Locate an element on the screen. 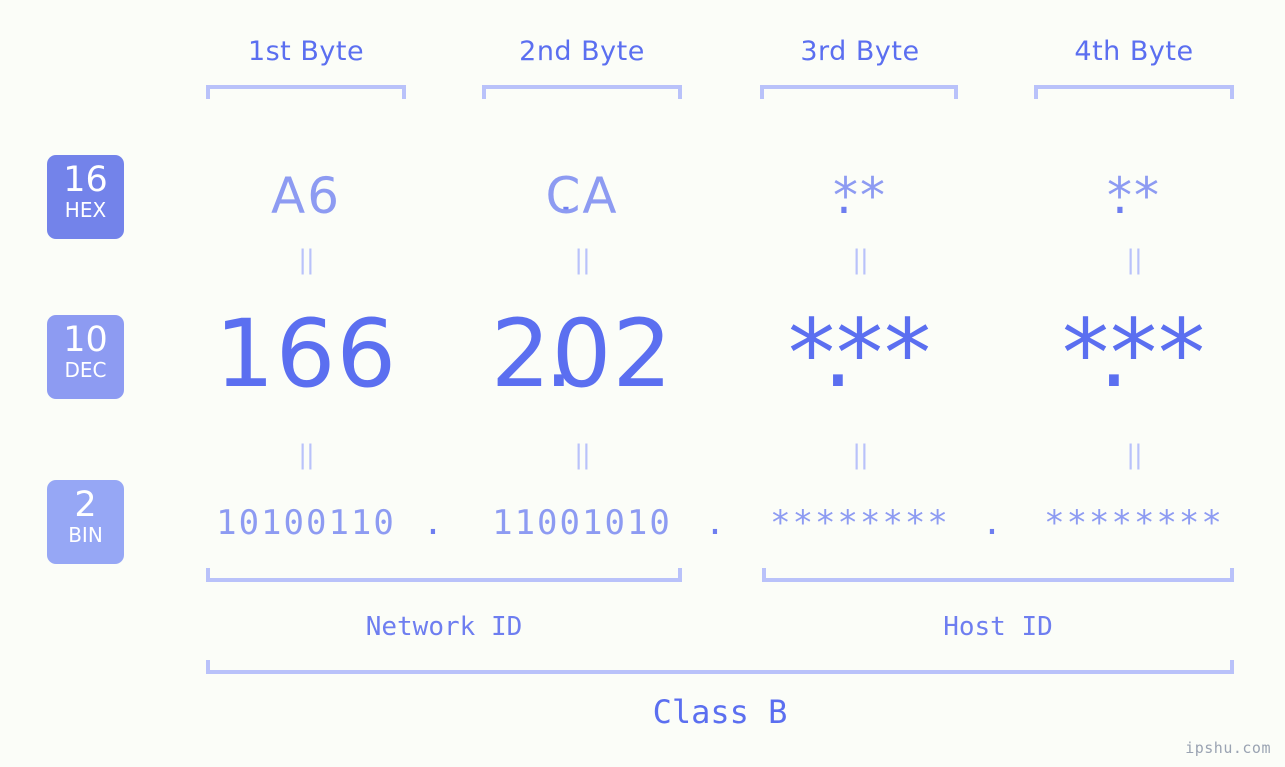 The width and height of the screenshot is (1285, 767). bin-byte-4: ******** is located at coordinates (1134, 523).